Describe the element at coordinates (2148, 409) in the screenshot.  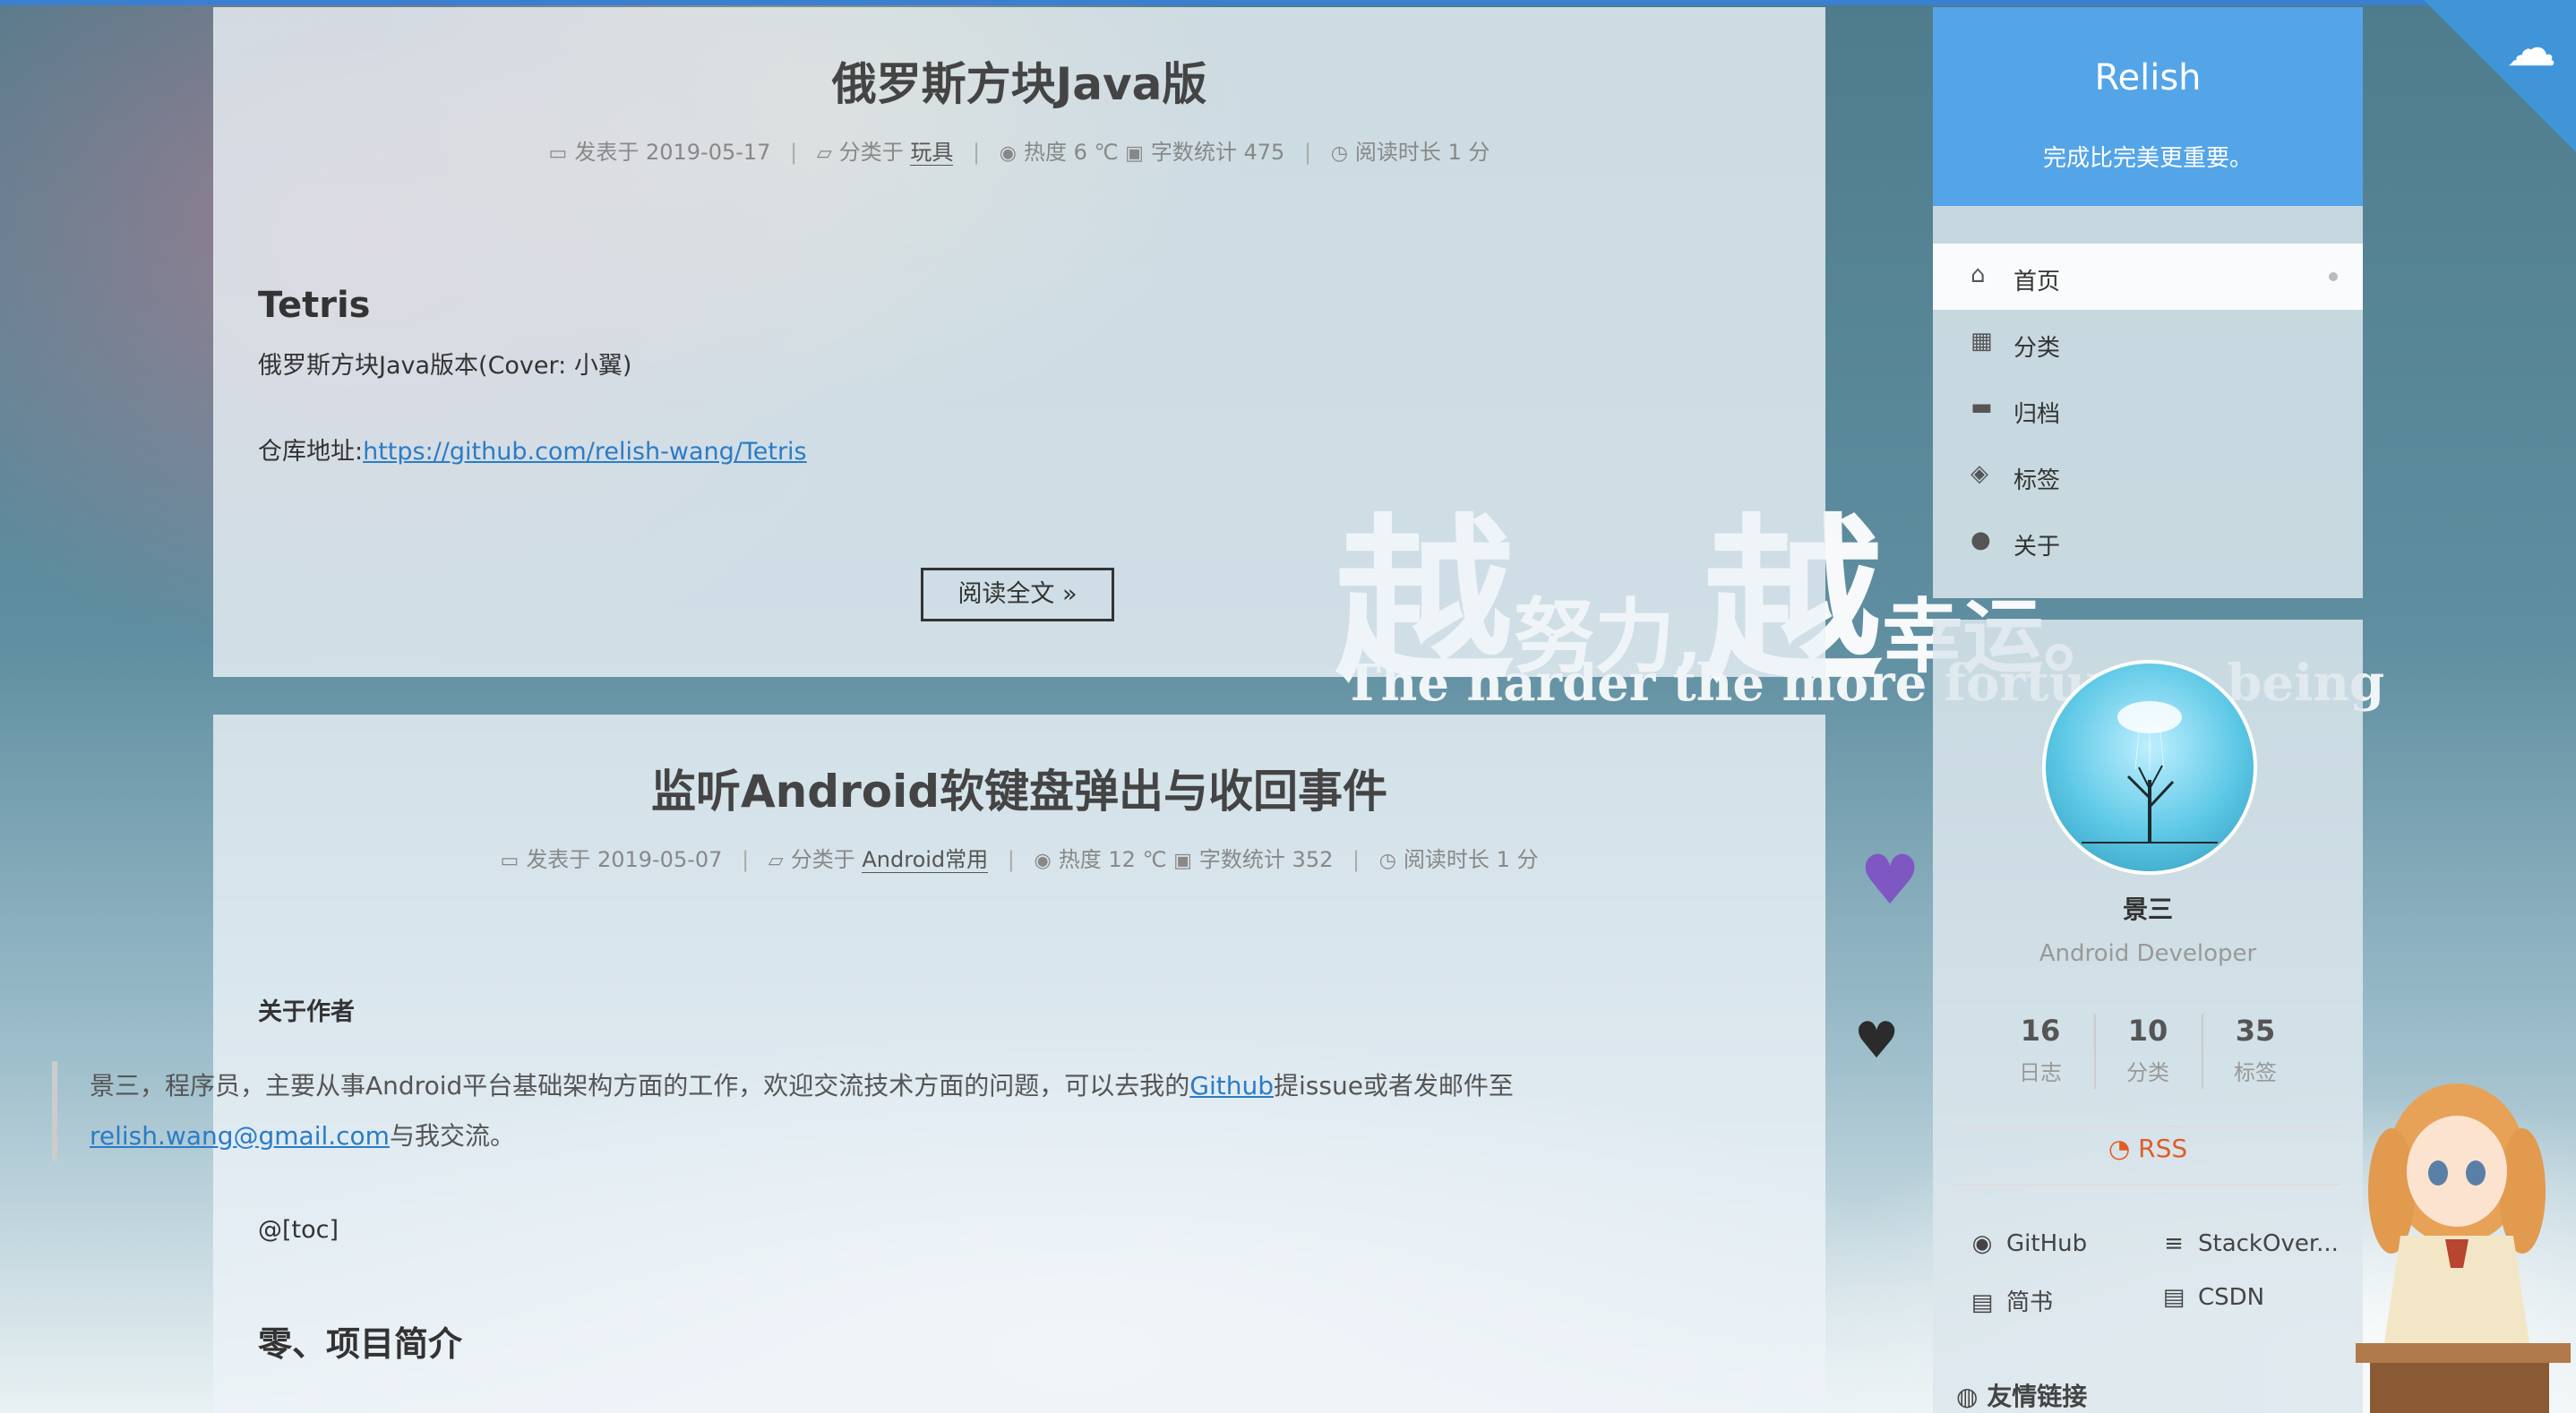
I see `menu-item-archives: ▬ 归档` at that location.